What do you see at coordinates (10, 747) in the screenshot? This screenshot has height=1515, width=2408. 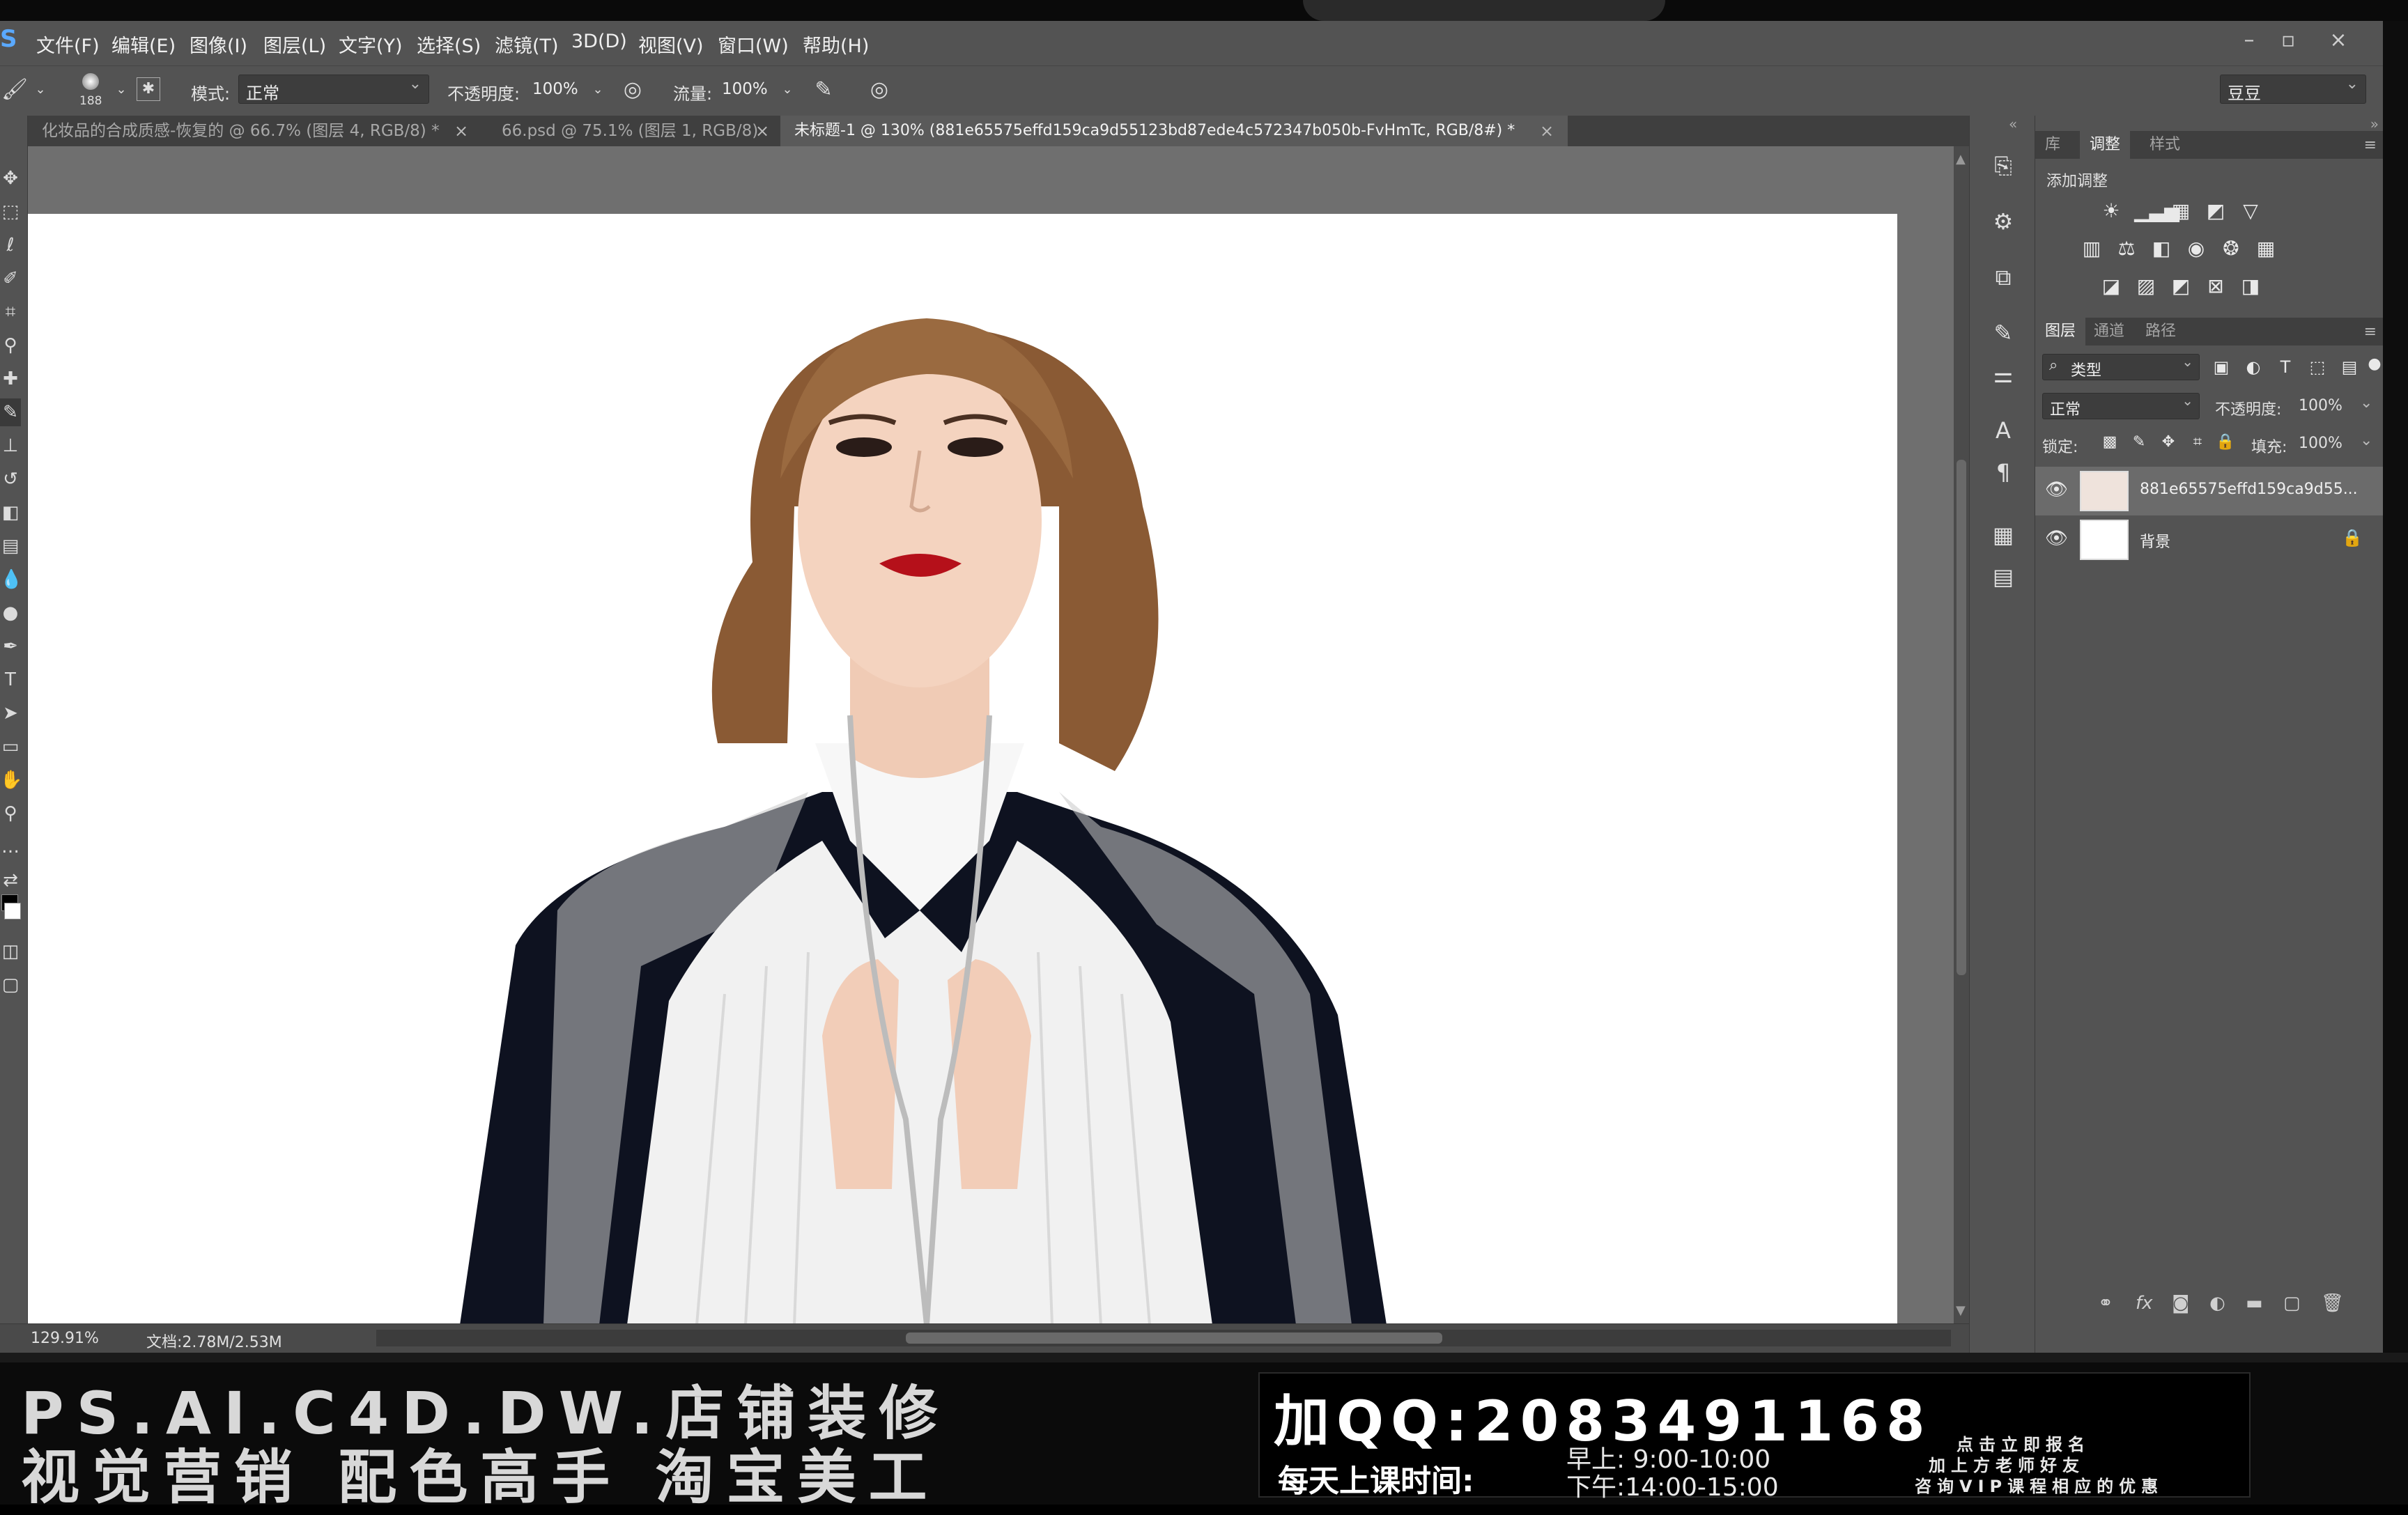 I see `shape-tool-icon: ▭` at bounding box center [10, 747].